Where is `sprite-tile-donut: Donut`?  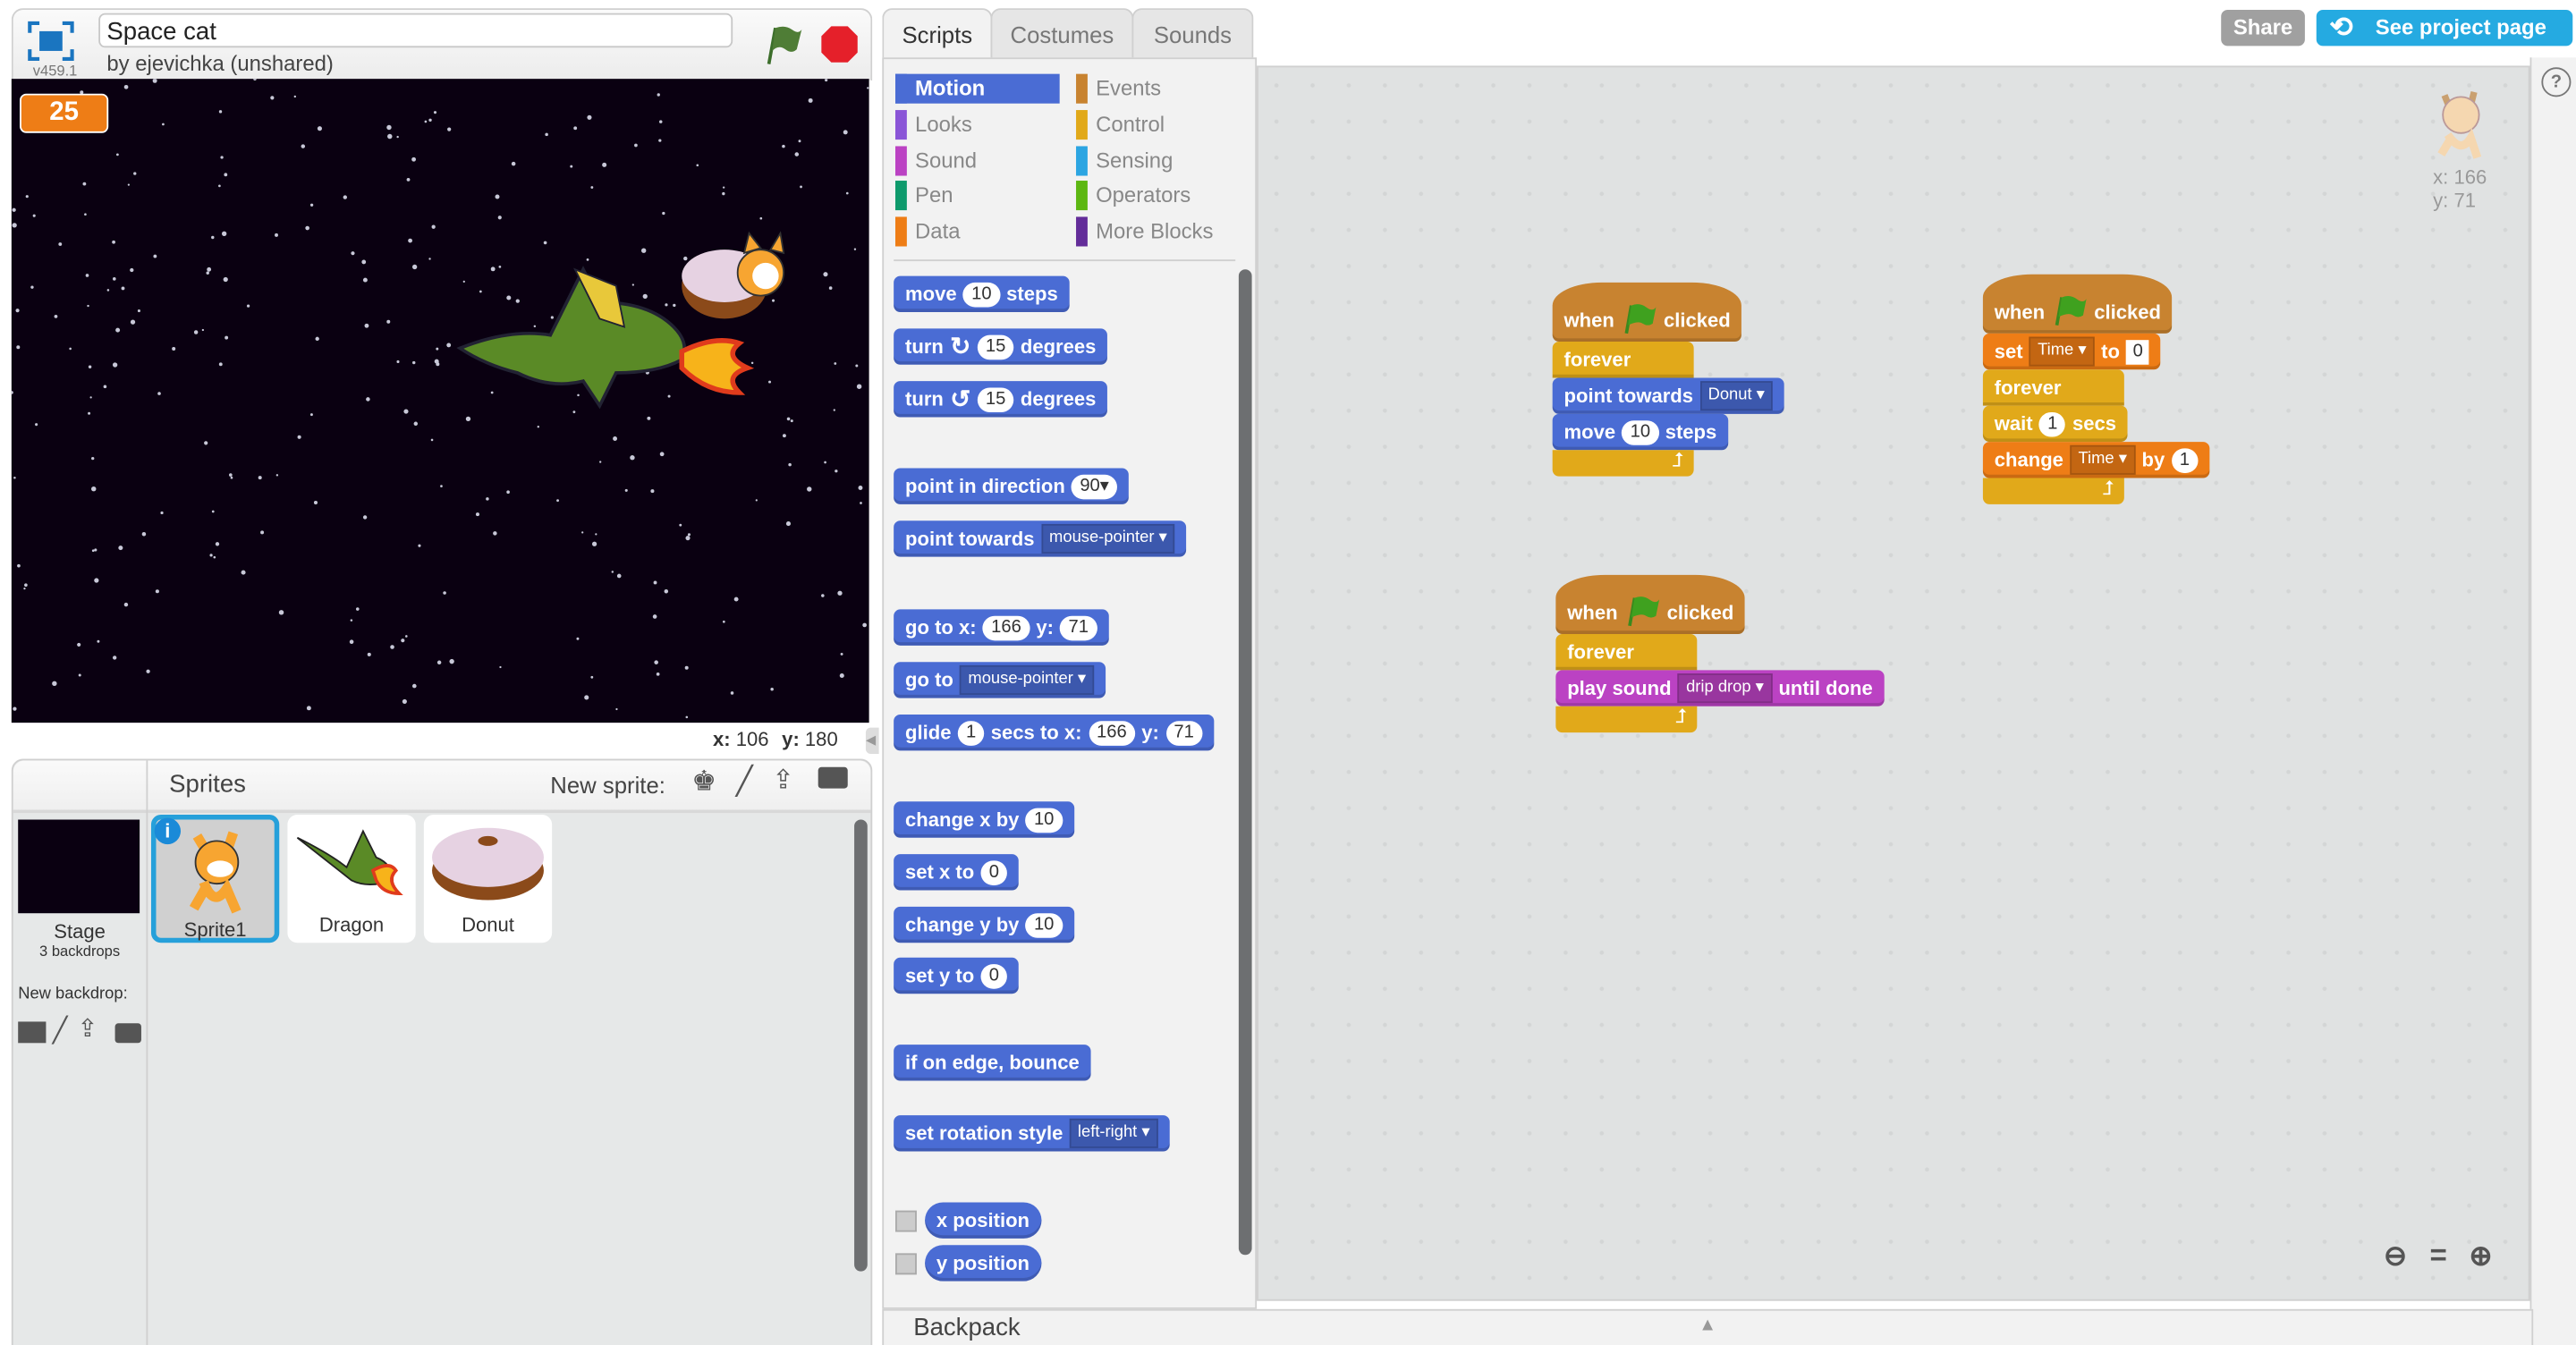
sprite-tile-donut: Donut is located at coordinates (488, 879).